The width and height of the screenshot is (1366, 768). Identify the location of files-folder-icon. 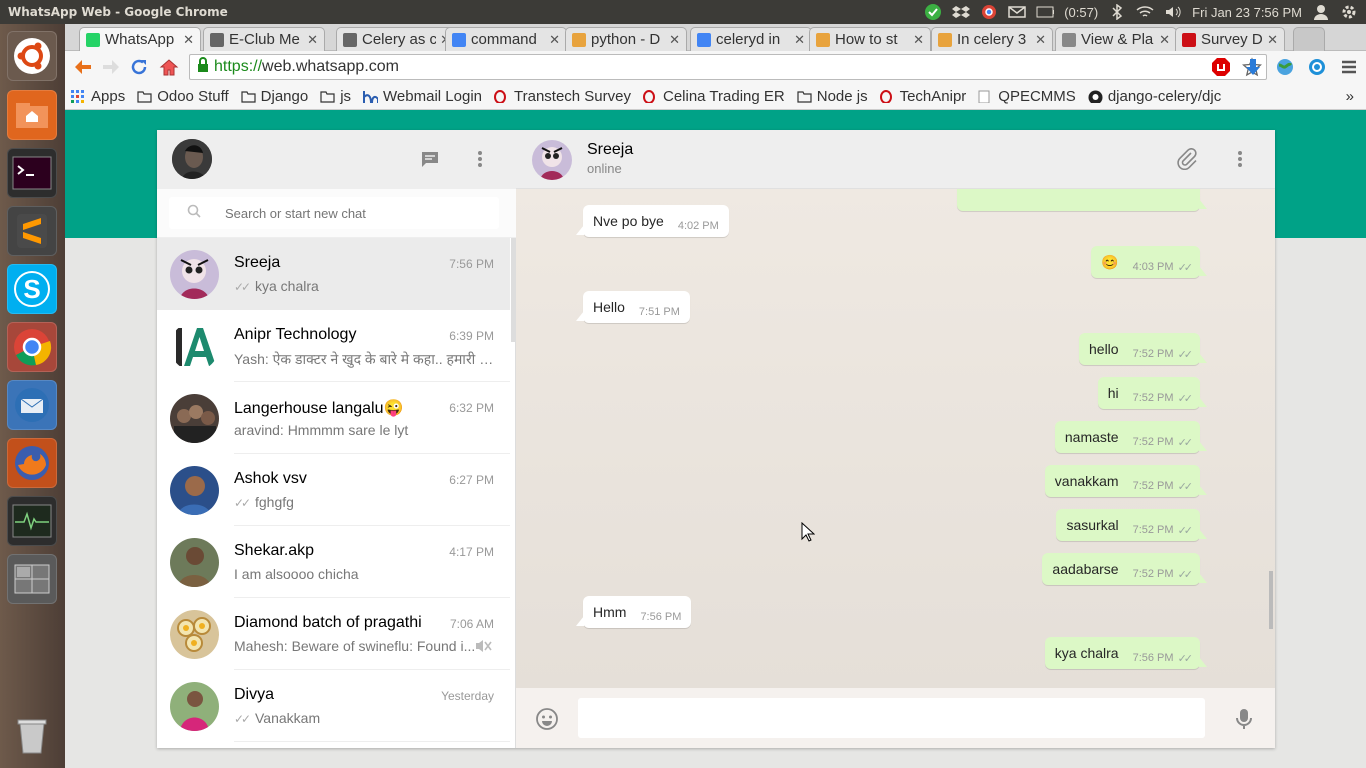
(32, 115).